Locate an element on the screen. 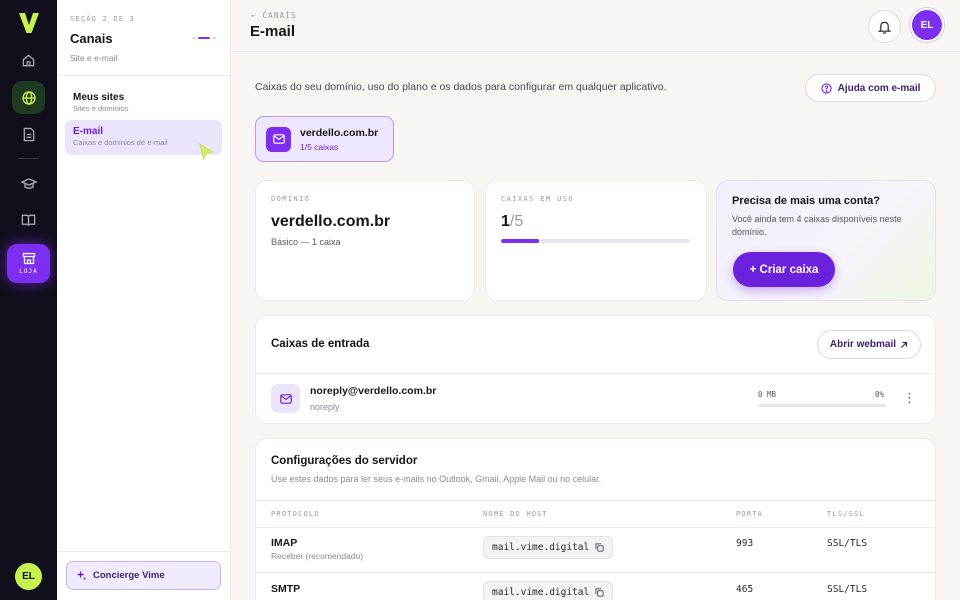 The width and height of the screenshot is (960, 600). domain-card: DOMÍNIO verdello.com.br Básico — 1 caixa is located at coordinates (365, 240).